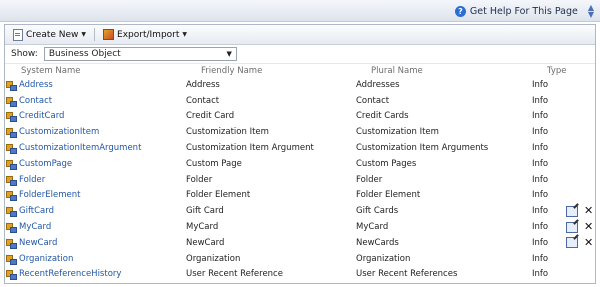 The image size is (600, 287). Describe the element at coordinates (35, 227) in the screenshot. I see `system-name-link: MyCard` at that location.